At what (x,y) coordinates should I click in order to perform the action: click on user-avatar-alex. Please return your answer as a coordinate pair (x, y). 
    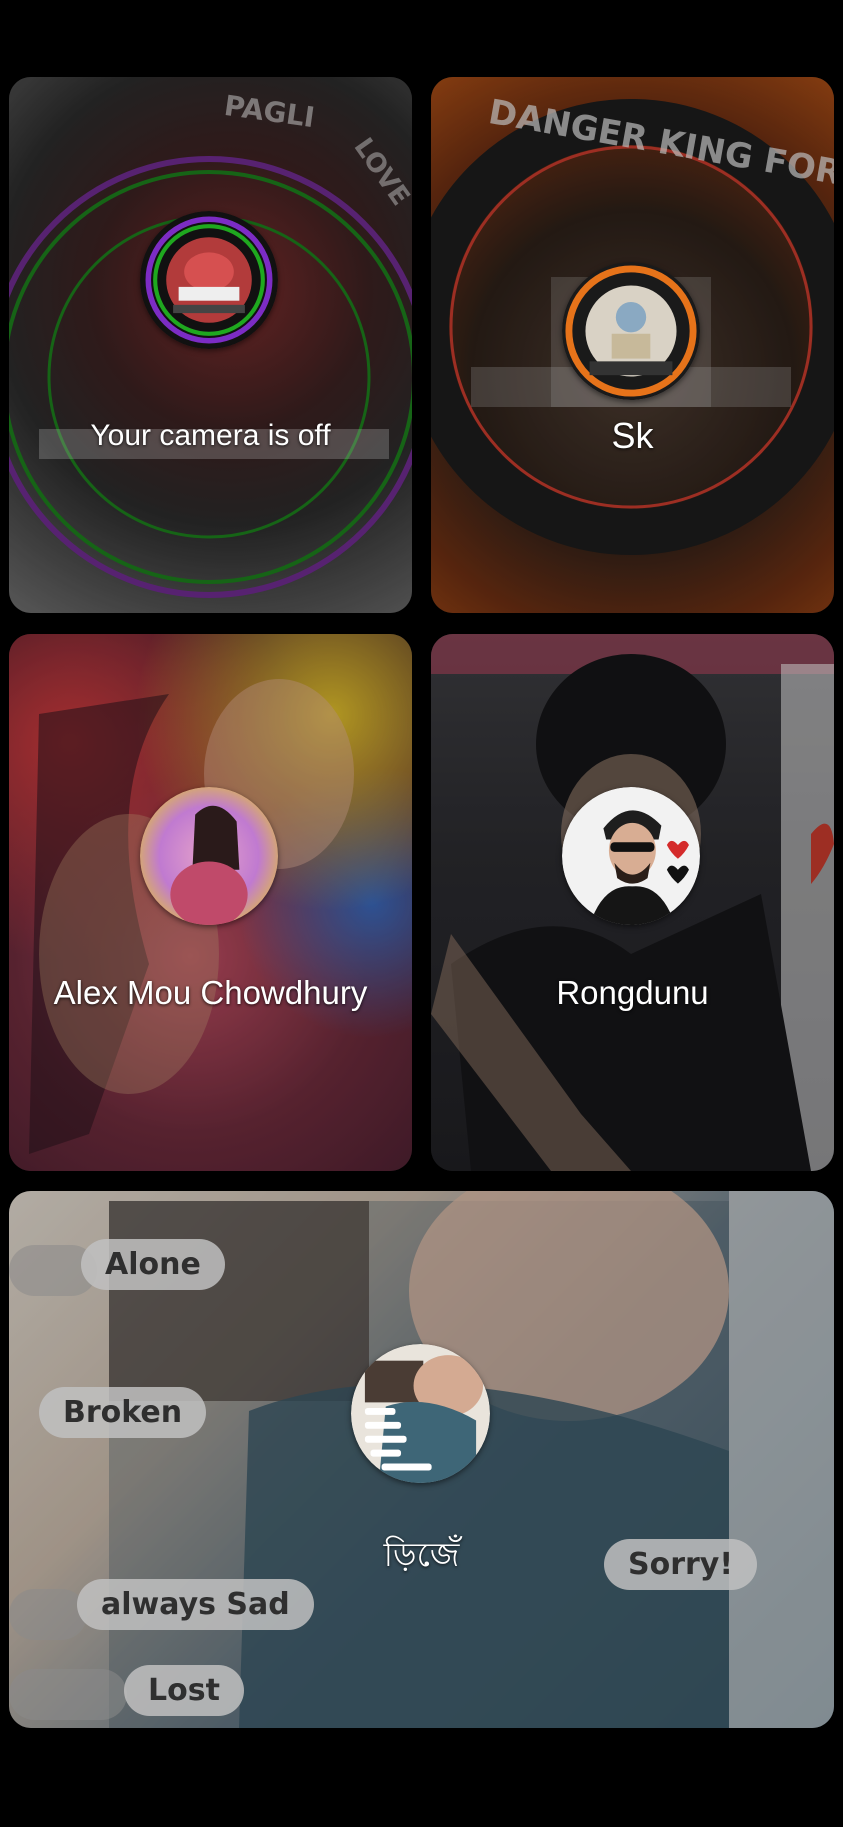
    Looking at the image, I should click on (209, 856).